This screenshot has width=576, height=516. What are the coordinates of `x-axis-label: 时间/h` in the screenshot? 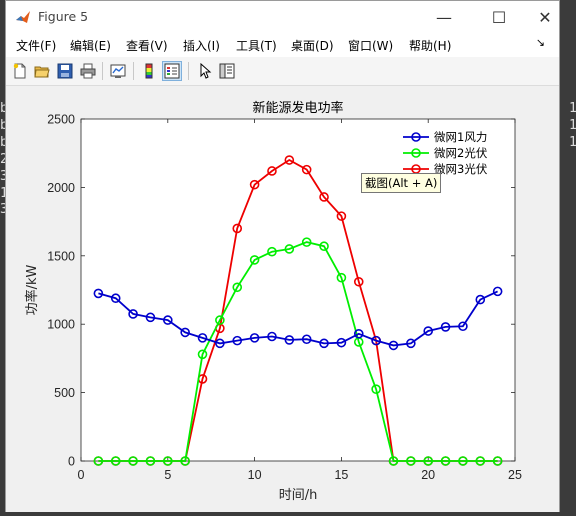 It's located at (298, 495).